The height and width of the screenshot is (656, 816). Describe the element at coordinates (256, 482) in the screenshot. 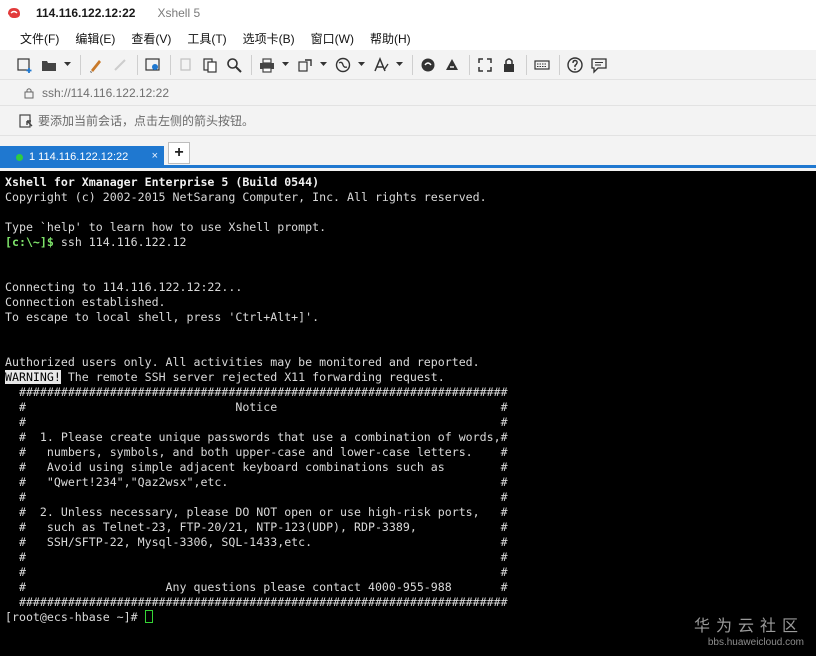

I see `terminal-line: # "Qwert!234","Qaz2wsx",etc. #` at that location.